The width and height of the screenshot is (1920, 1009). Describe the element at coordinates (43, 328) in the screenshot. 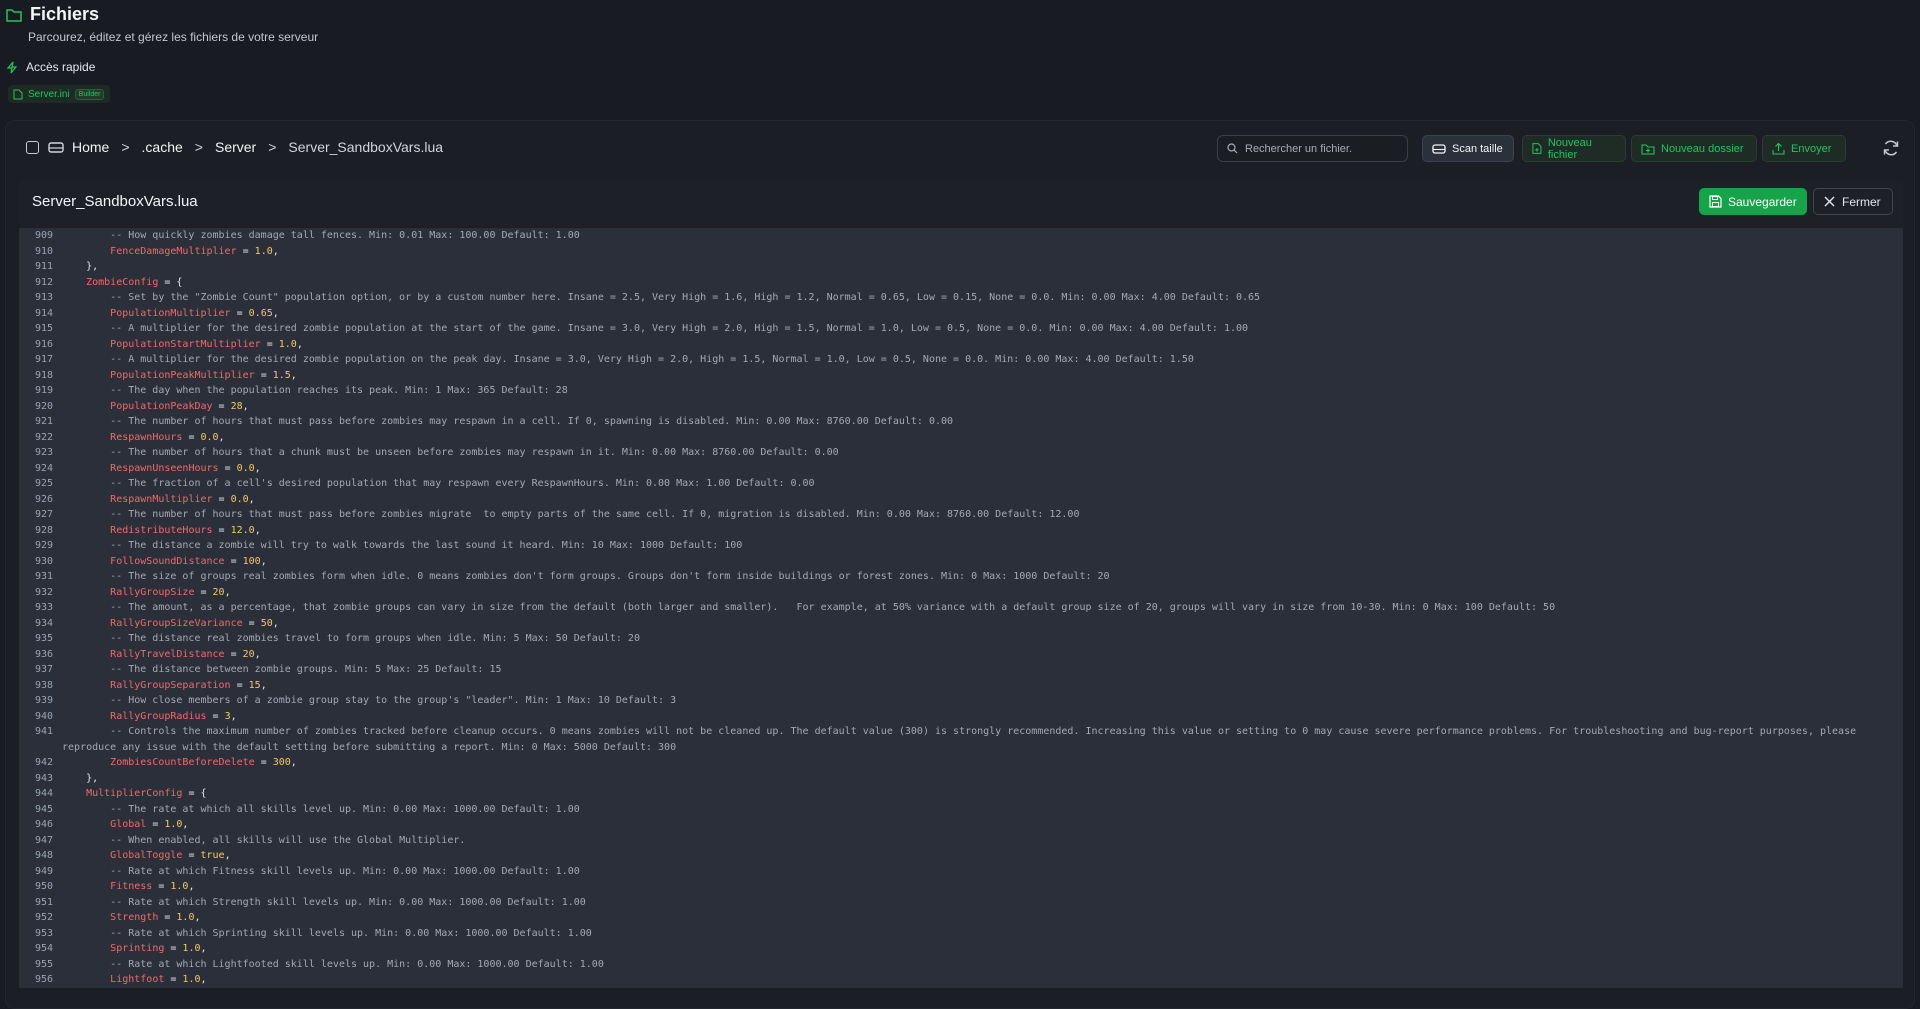

I see `line-number: 915` at that location.